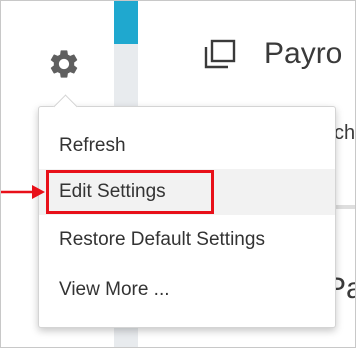  I want to click on gear-icon, so click(64, 64).